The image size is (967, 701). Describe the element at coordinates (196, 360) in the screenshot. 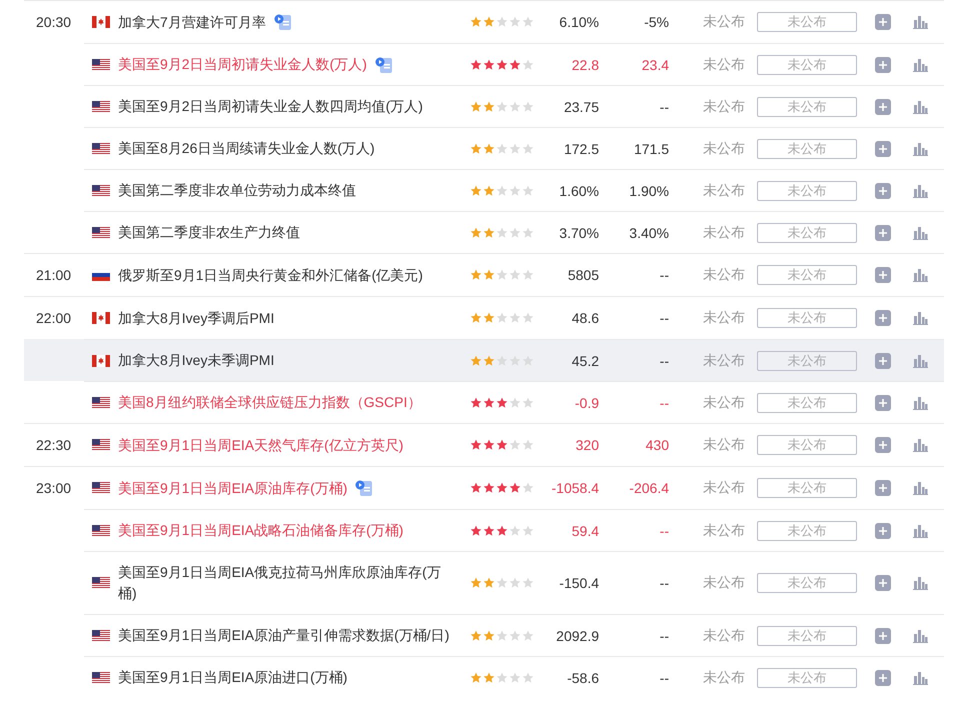

I see `event-title: 加拿大8月Ivey未季调PMI` at that location.